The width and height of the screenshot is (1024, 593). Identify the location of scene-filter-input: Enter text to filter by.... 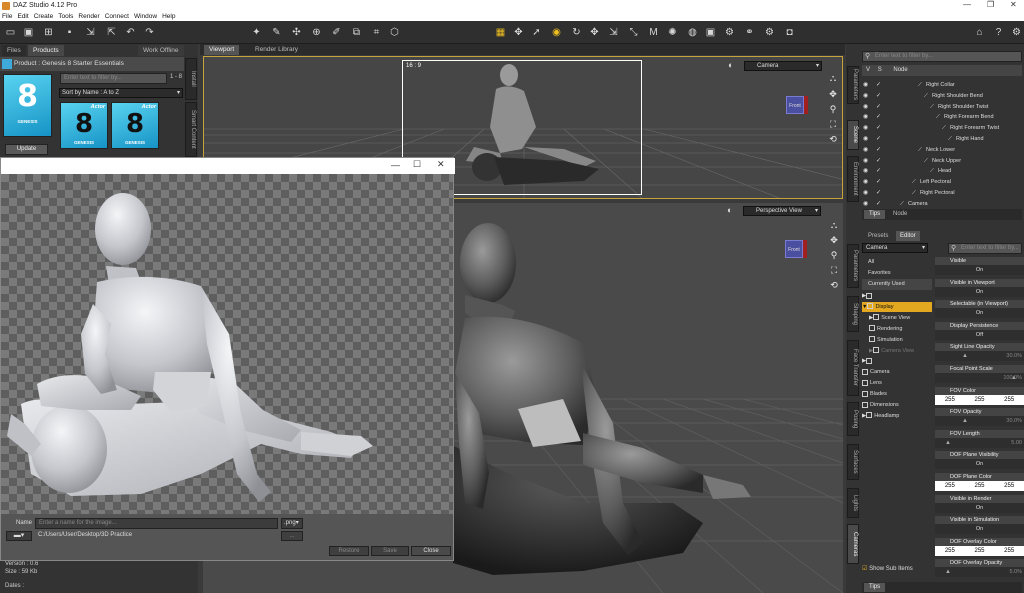
(942, 56).